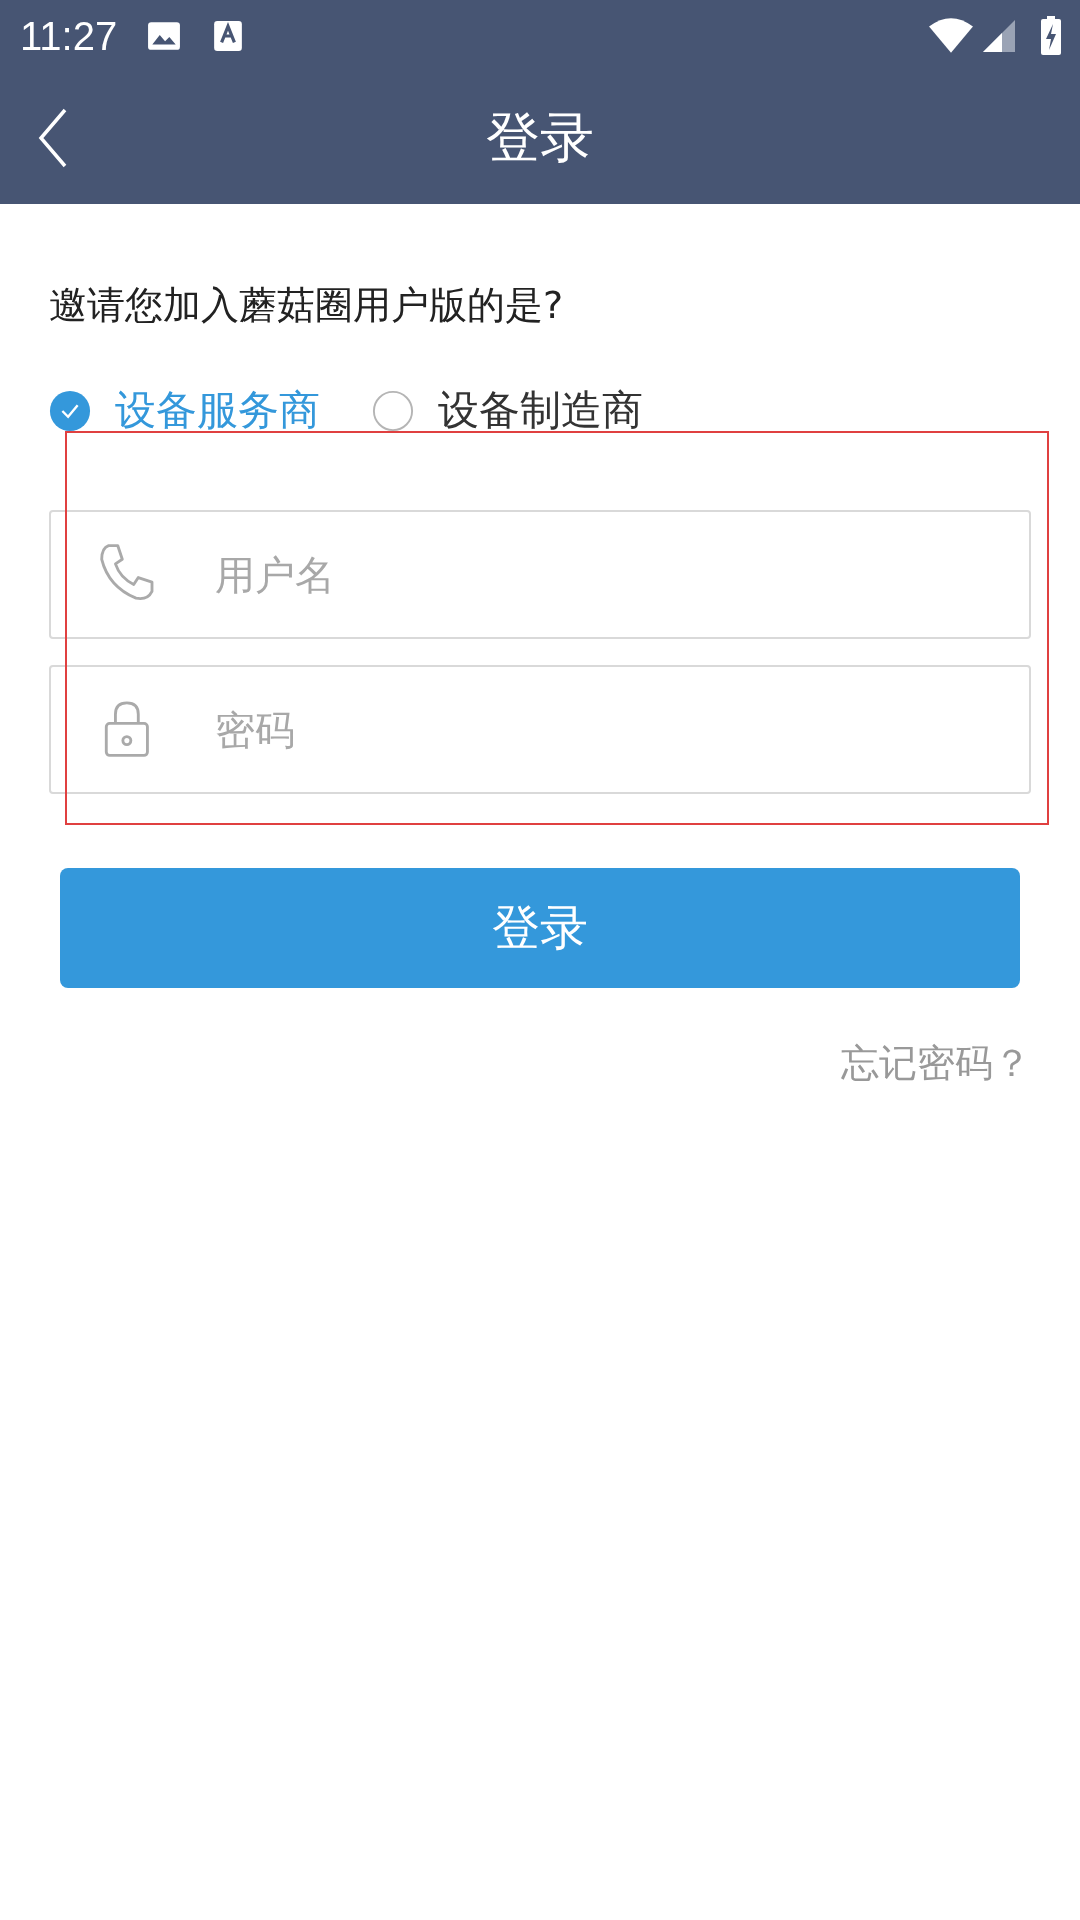  I want to click on page-title: 登录, so click(540, 137).